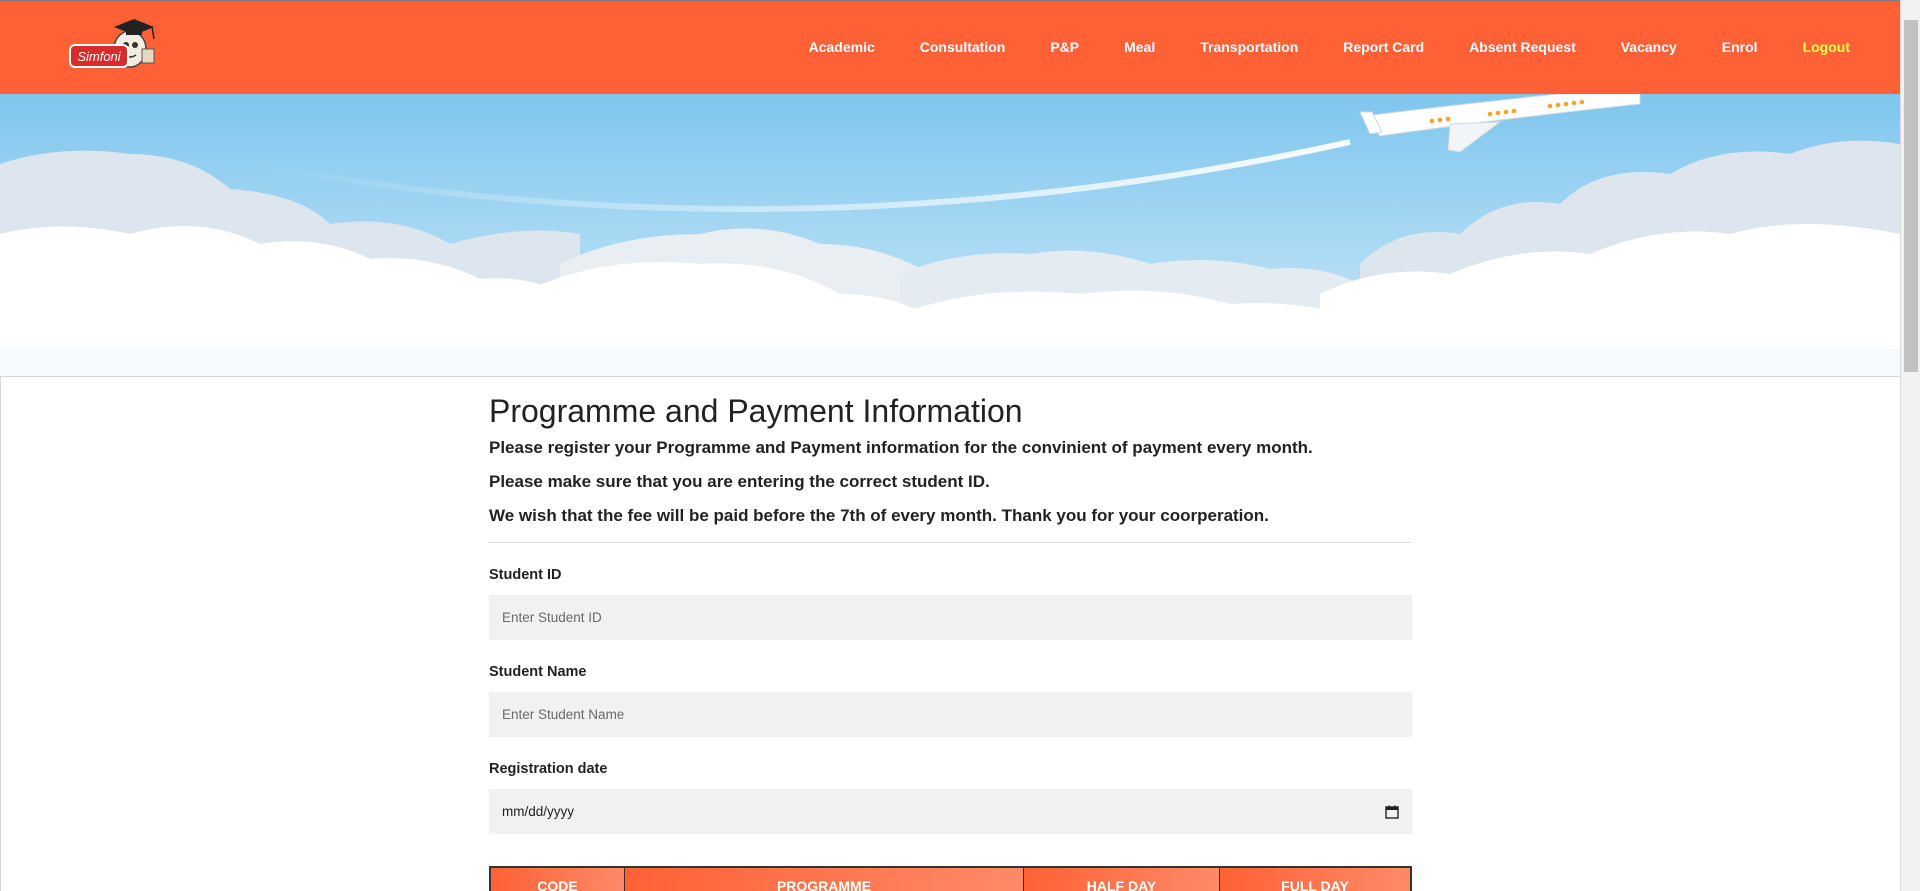 The height and width of the screenshot is (891, 1920). I want to click on page-scrollbar, so click(1910, 445).